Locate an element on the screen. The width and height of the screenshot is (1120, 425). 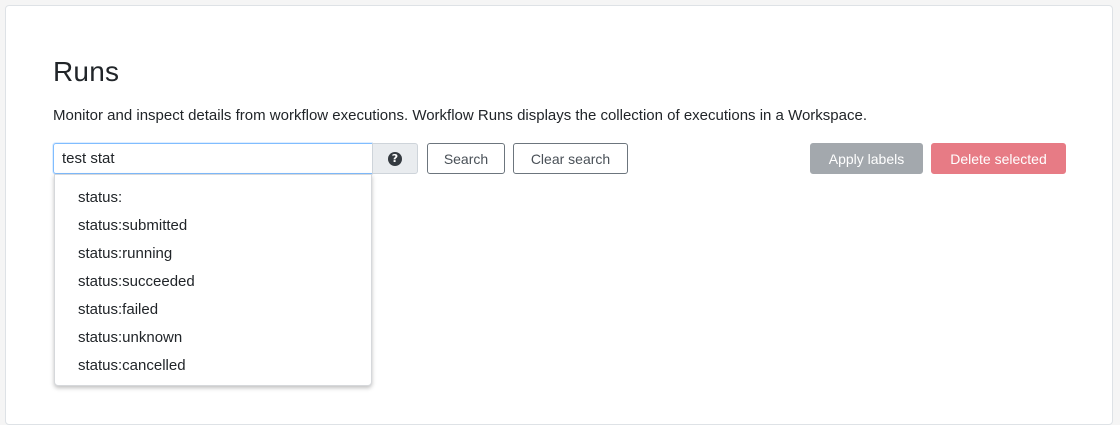
suggestion-item: status:cancelled is located at coordinates (213, 366).